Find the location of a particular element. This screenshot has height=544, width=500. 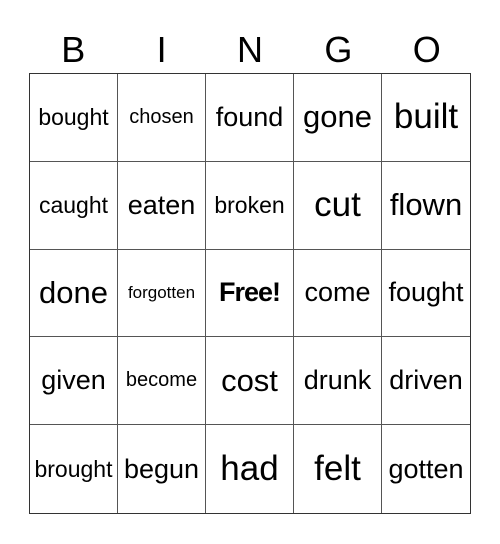

header-letter-b: B is located at coordinates (73, 49).